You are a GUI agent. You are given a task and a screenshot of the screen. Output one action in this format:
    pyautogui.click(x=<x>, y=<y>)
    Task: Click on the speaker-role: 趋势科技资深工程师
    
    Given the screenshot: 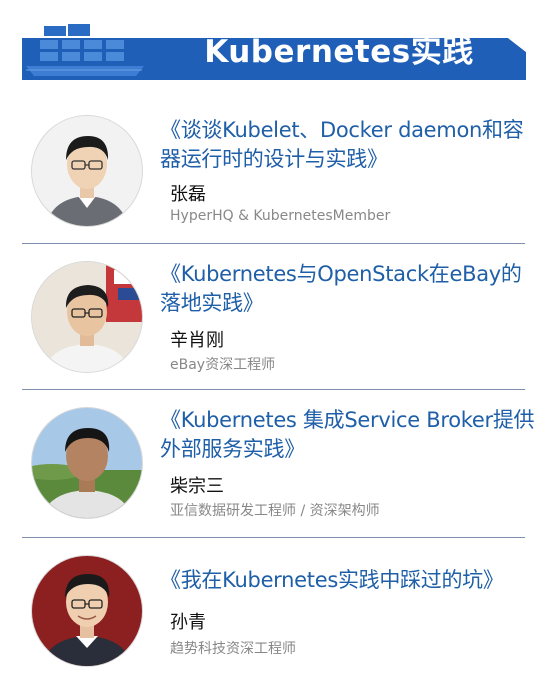 What is the action you would take?
    pyautogui.click(x=233, y=649)
    